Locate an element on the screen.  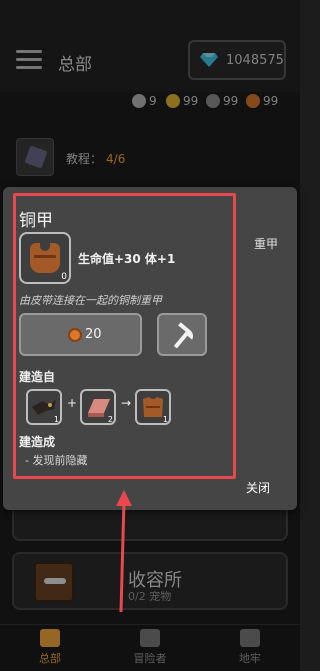
plus-sign: + is located at coordinates (72, 403).